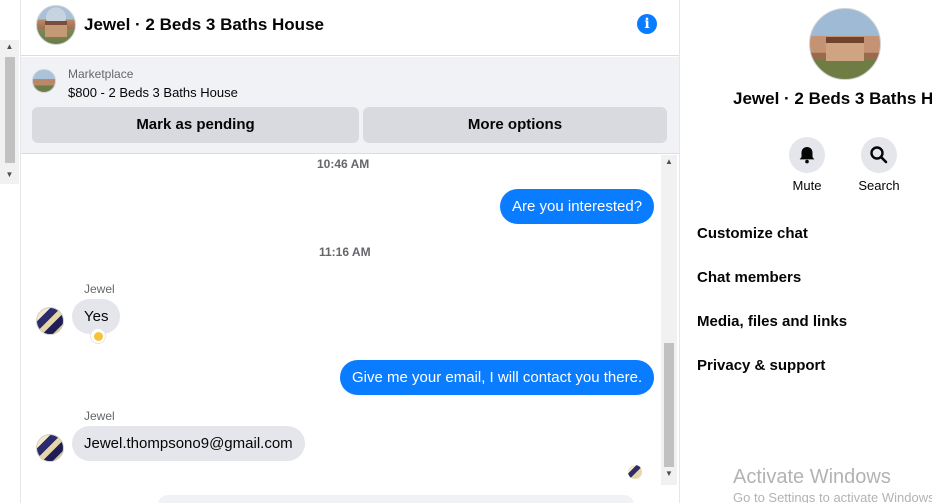 This screenshot has width=932, height=503. Describe the element at coordinates (761, 365) in the screenshot. I see `privacy-support-item: Privacy & support` at that location.